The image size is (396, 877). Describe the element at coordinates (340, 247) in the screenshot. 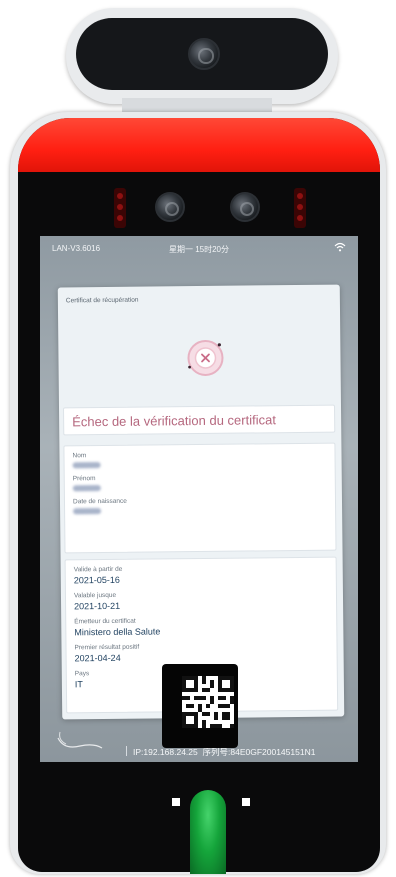

I see `wifi-icon` at that location.